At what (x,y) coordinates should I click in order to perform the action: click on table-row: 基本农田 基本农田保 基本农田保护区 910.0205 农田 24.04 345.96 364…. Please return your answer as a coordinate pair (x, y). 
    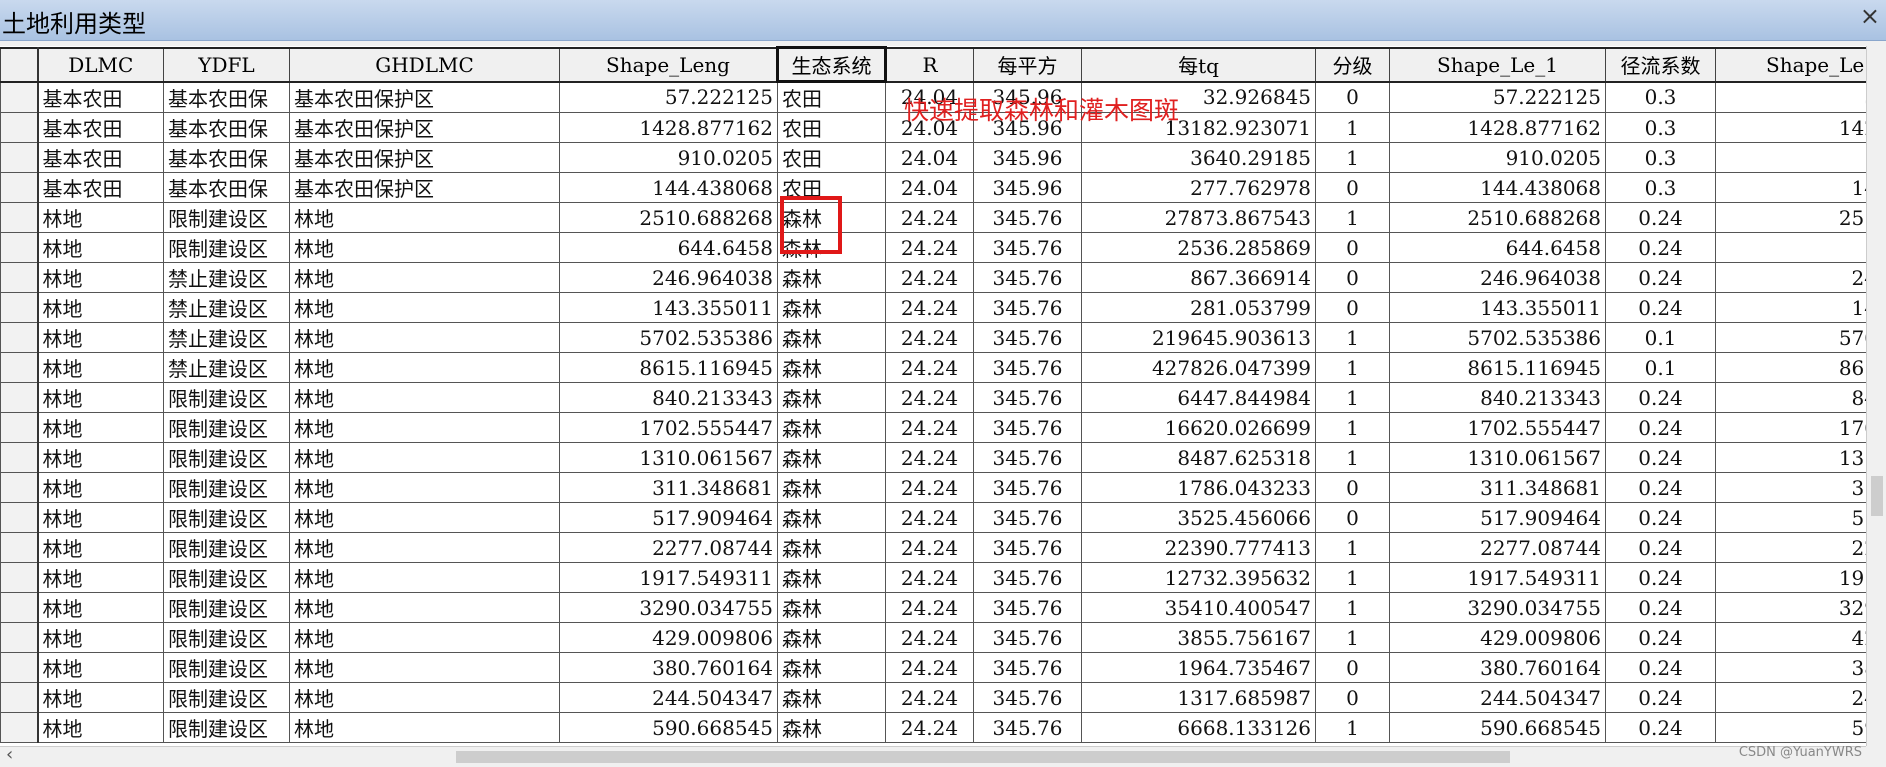
    Looking at the image, I should click on (941, 157).